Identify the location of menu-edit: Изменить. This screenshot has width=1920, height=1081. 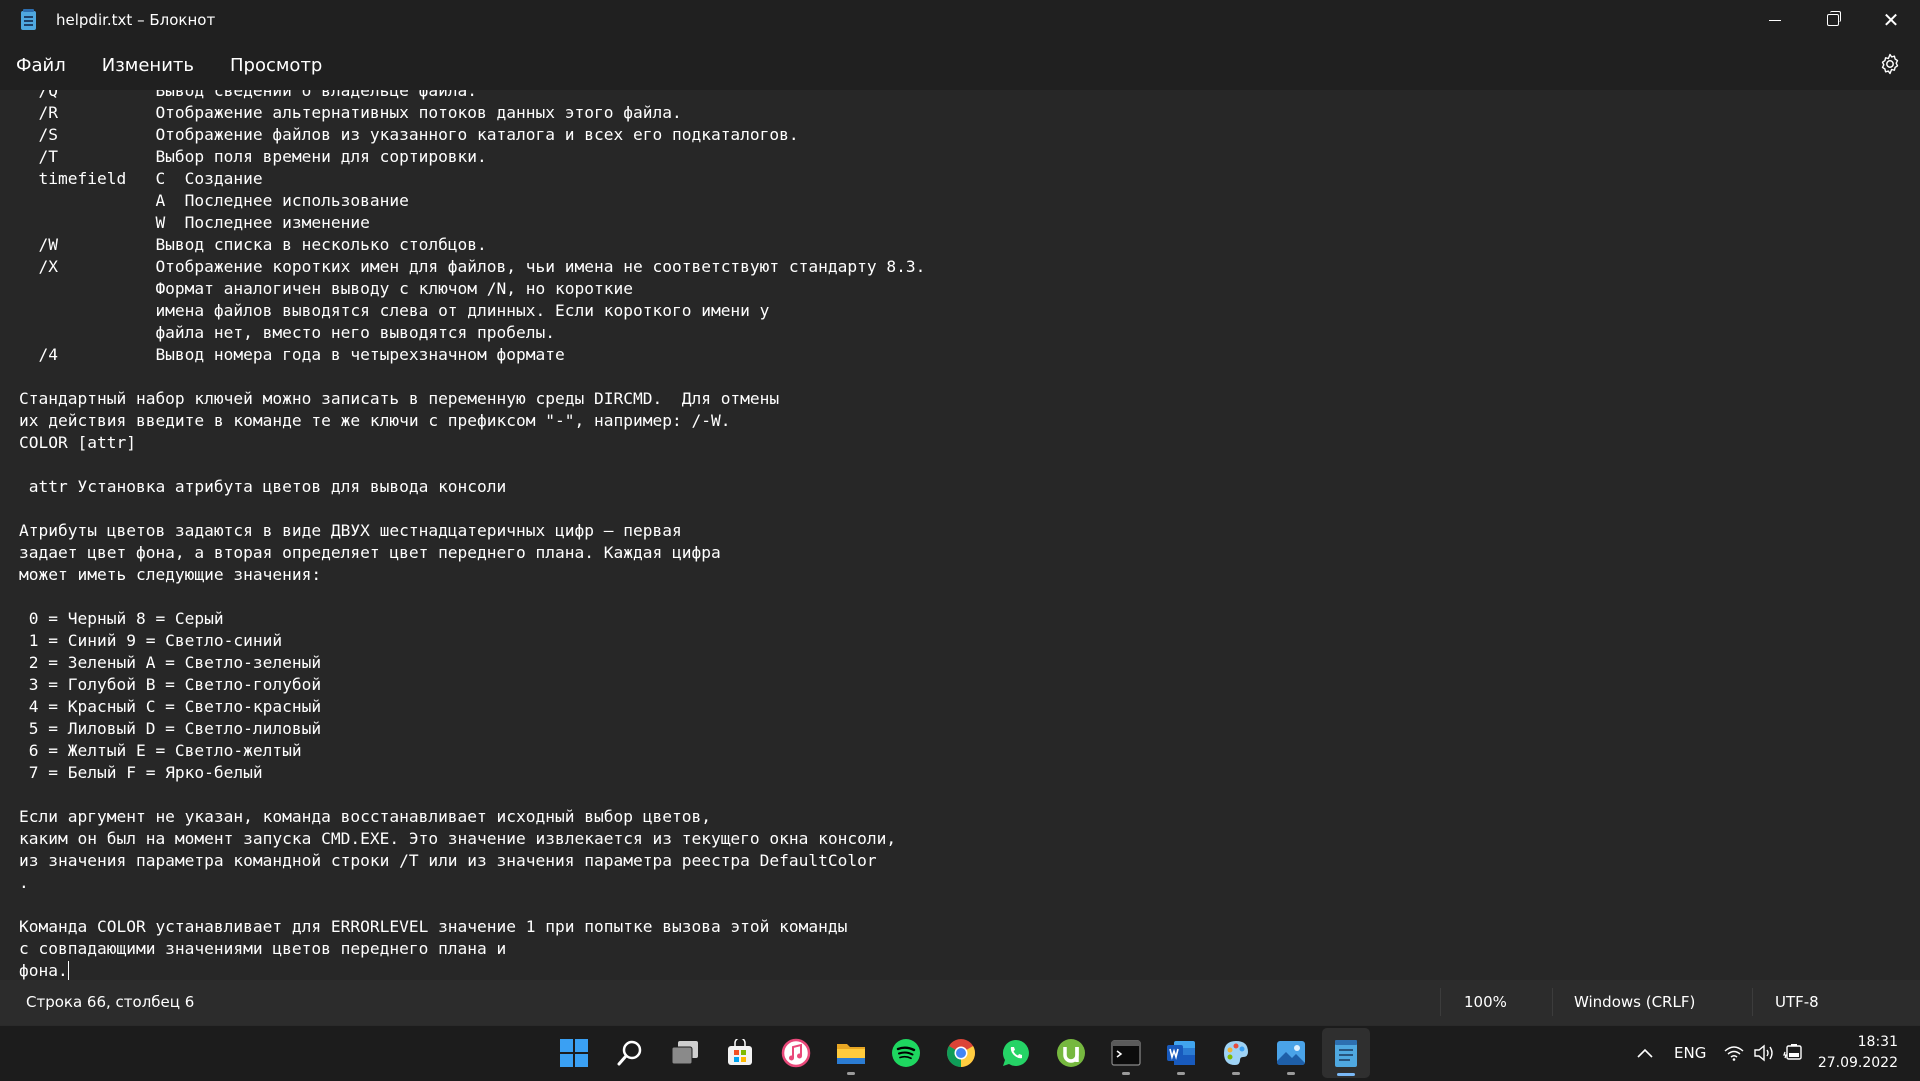
(148, 65).